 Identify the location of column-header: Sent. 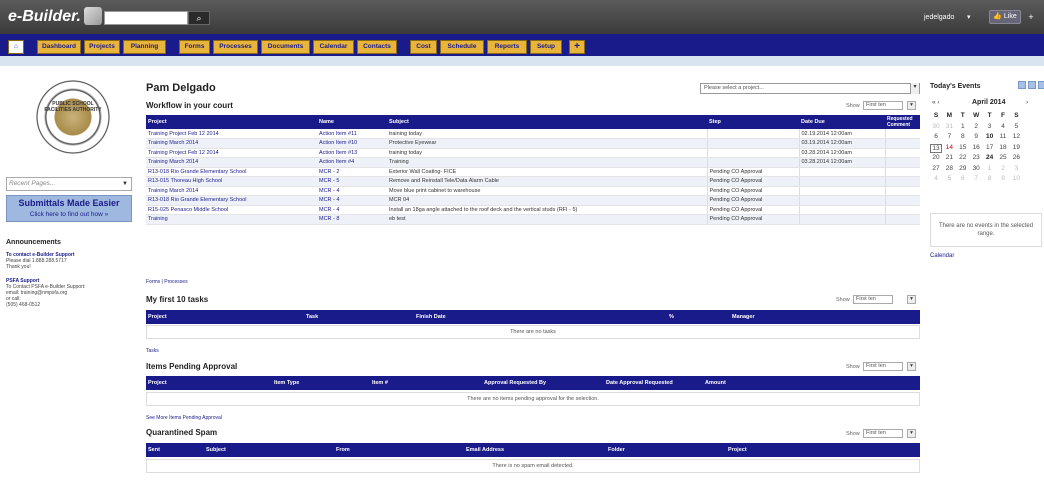
(175, 450).